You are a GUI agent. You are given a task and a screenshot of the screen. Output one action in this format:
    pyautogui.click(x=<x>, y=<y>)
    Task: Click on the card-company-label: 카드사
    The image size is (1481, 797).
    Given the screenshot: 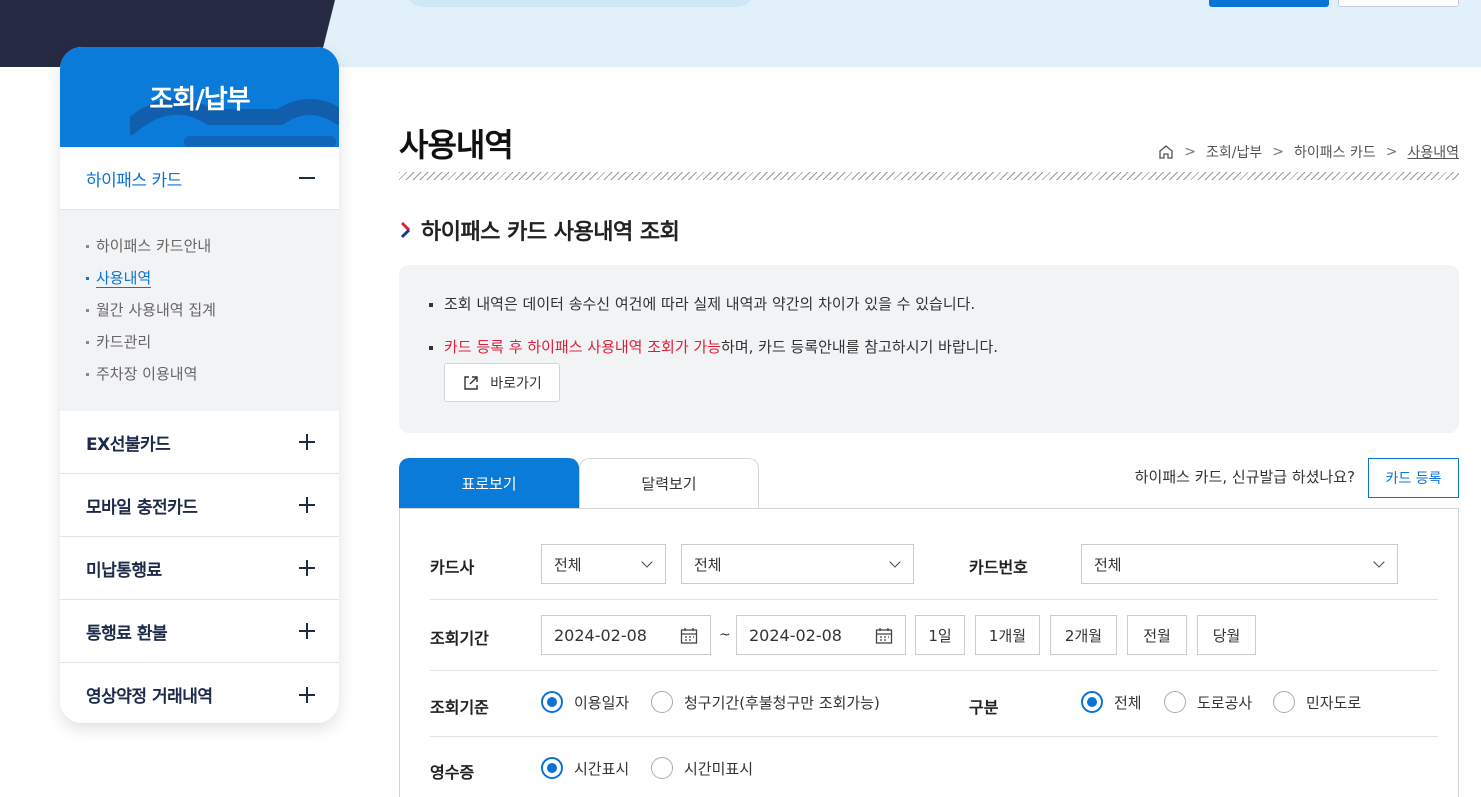 What is the action you would take?
    pyautogui.click(x=452, y=567)
    